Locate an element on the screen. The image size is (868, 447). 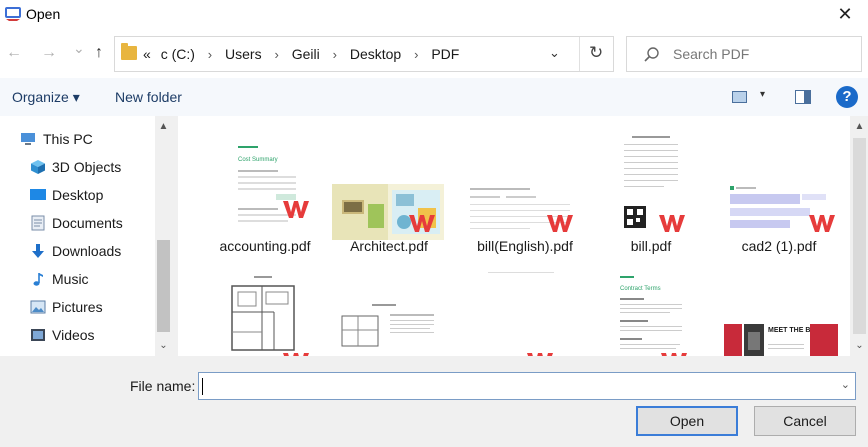
file-name-field: ⌄ is located at coordinates (527, 386).